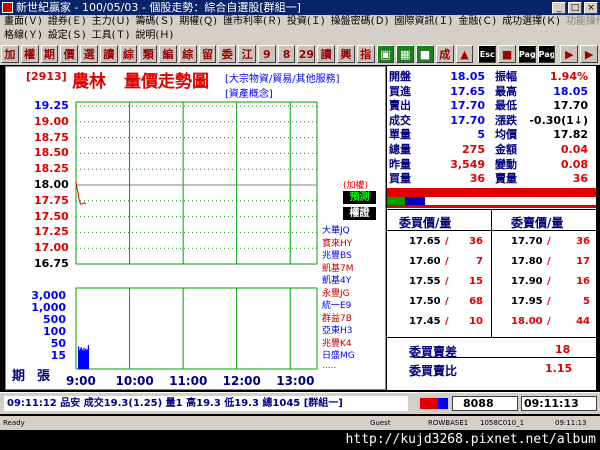 This screenshot has height=450, width=600. What do you see at coordinates (196, 183) in the screenshot?
I see `price-plot-frame` at bounding box center [196, 183].